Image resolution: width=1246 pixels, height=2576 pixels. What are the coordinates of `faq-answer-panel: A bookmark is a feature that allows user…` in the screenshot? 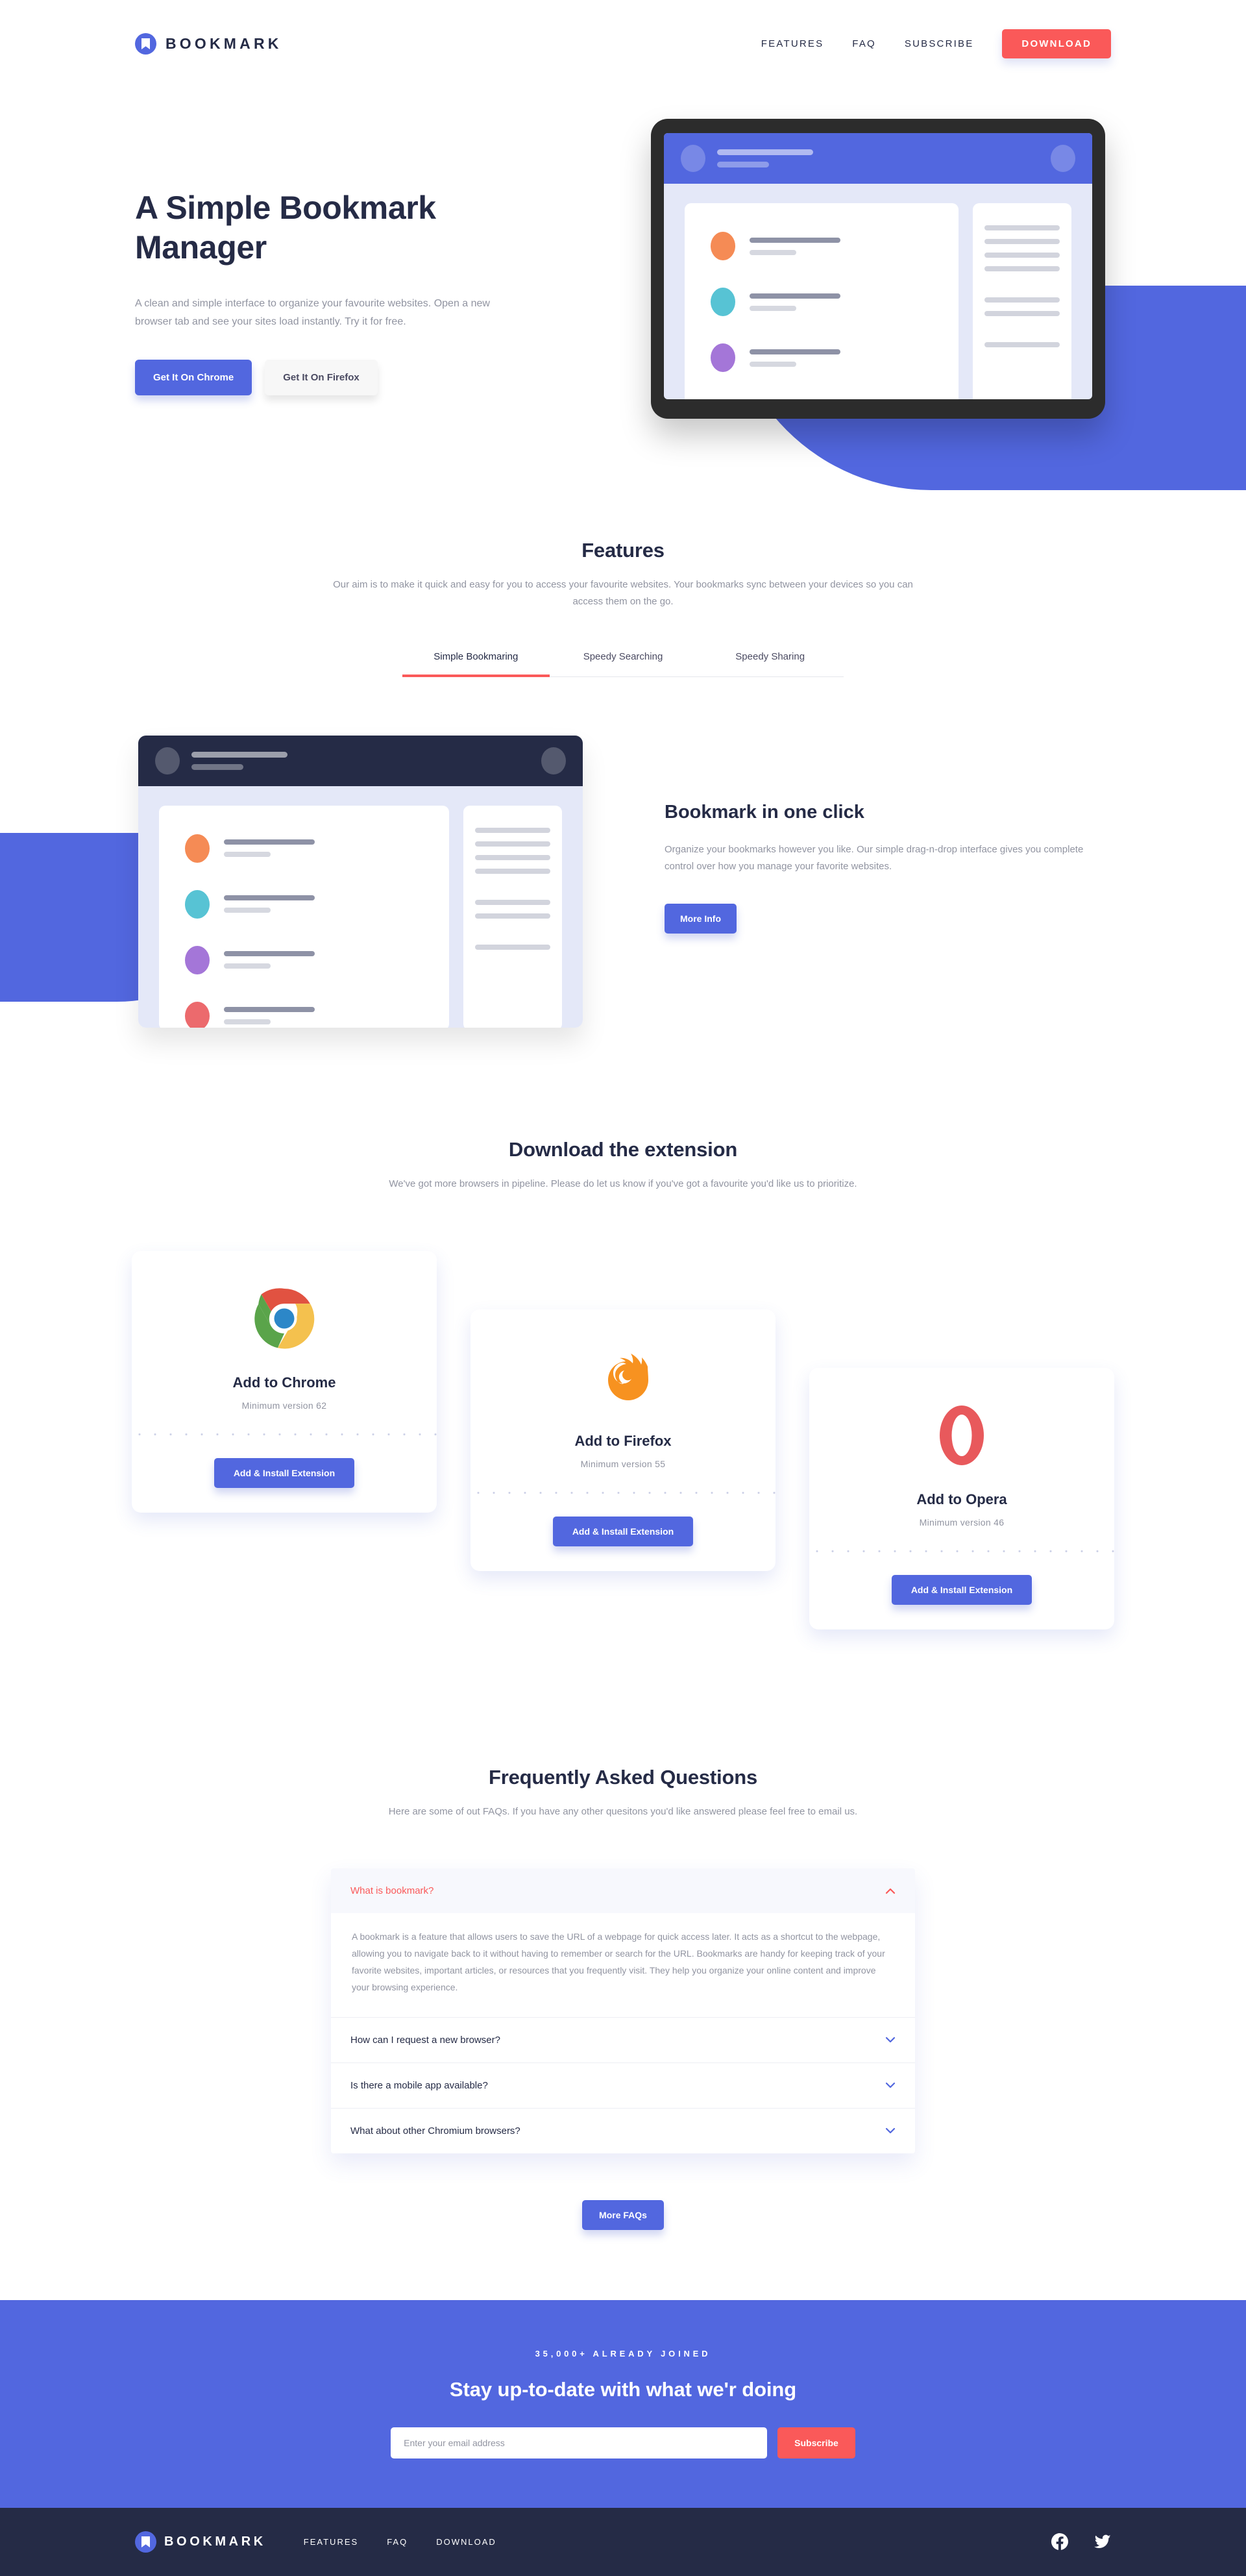 It's located at (623, 1965).